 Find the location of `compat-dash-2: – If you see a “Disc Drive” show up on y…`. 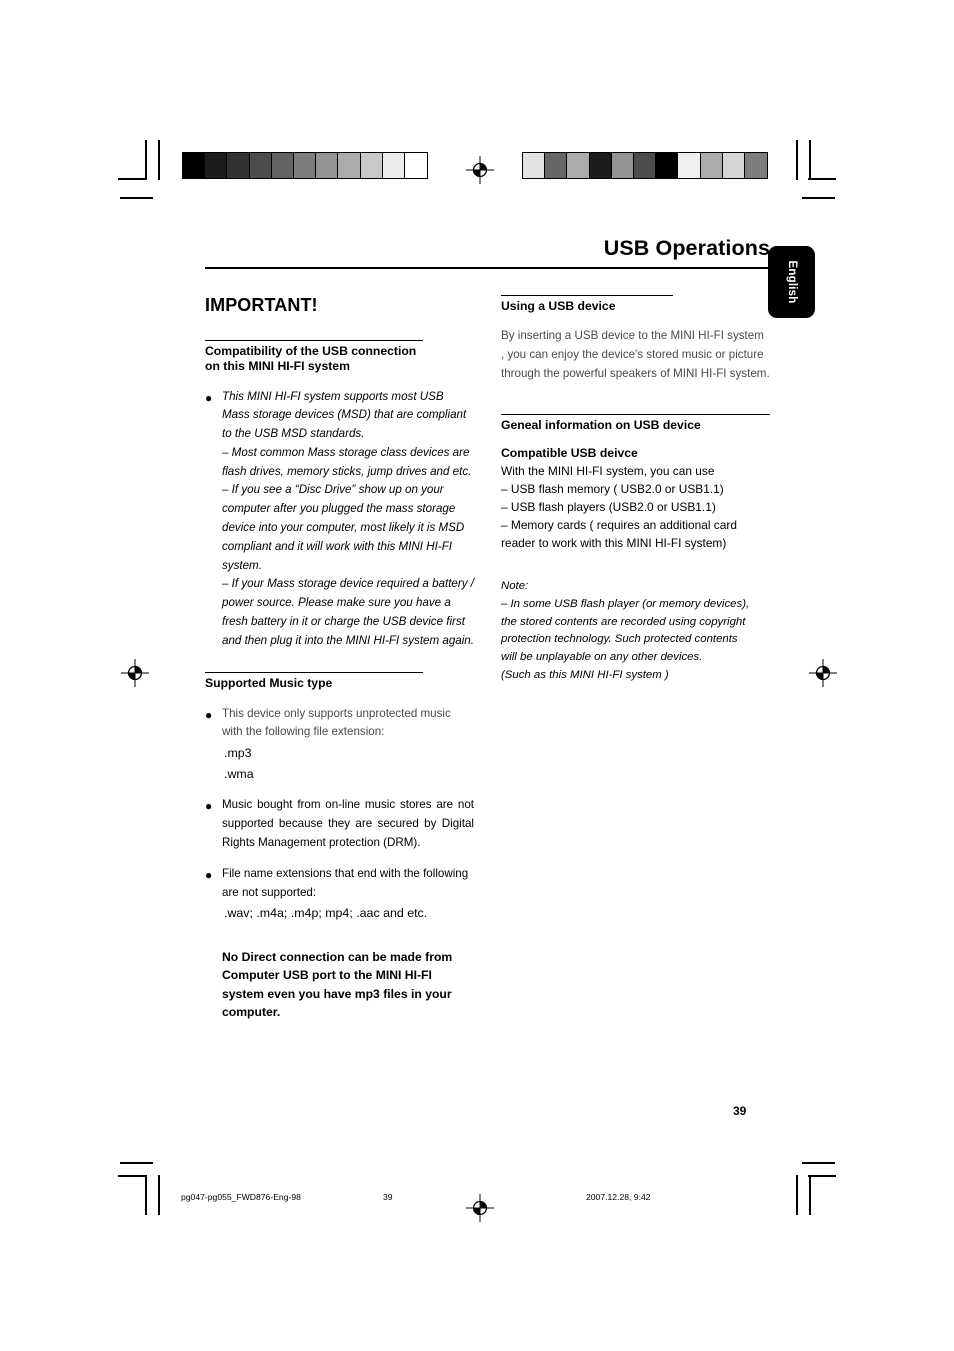

compat-dash-2: – If you see a “Disc Drive” show up on y… is located at coordinates (343, 527).